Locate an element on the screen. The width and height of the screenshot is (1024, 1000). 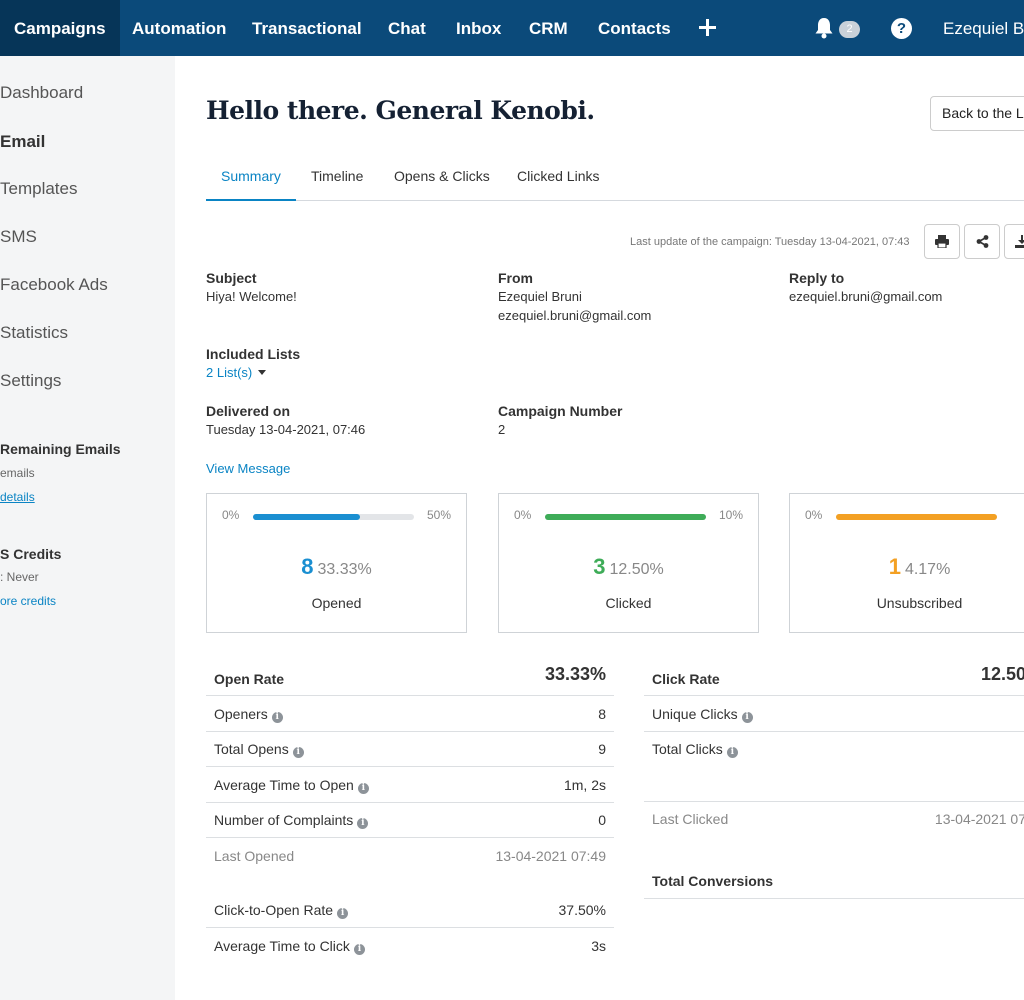
included-lists-dropdown: 2 List(s) is located at coordinates (236, 372).